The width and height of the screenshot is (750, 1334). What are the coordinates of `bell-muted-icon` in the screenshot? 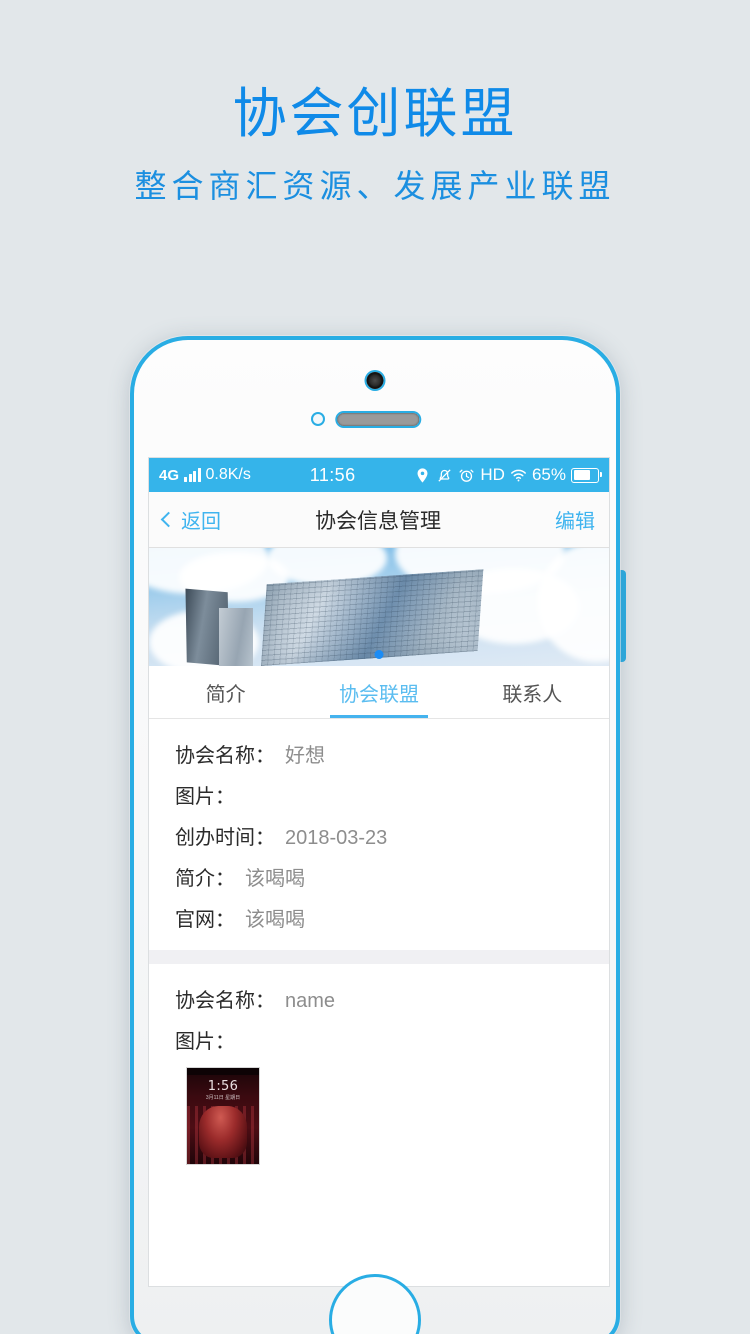 It's located at (444, 475).